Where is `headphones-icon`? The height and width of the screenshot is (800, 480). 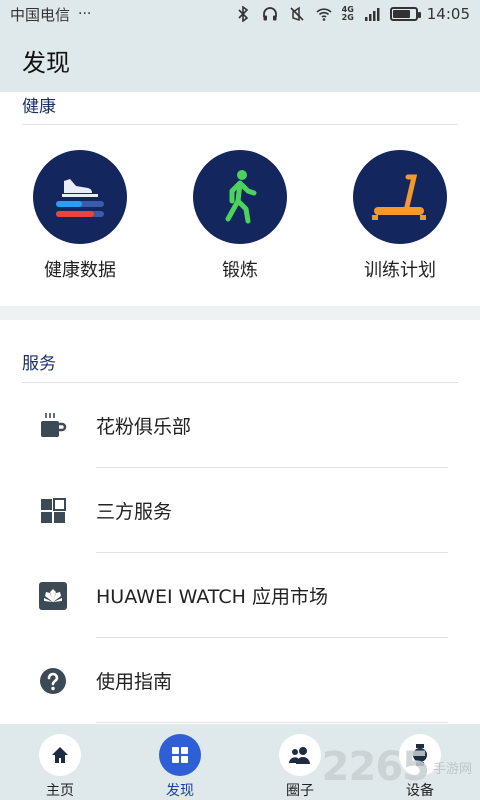 headphones-icon is located at coordinates (269, 14).